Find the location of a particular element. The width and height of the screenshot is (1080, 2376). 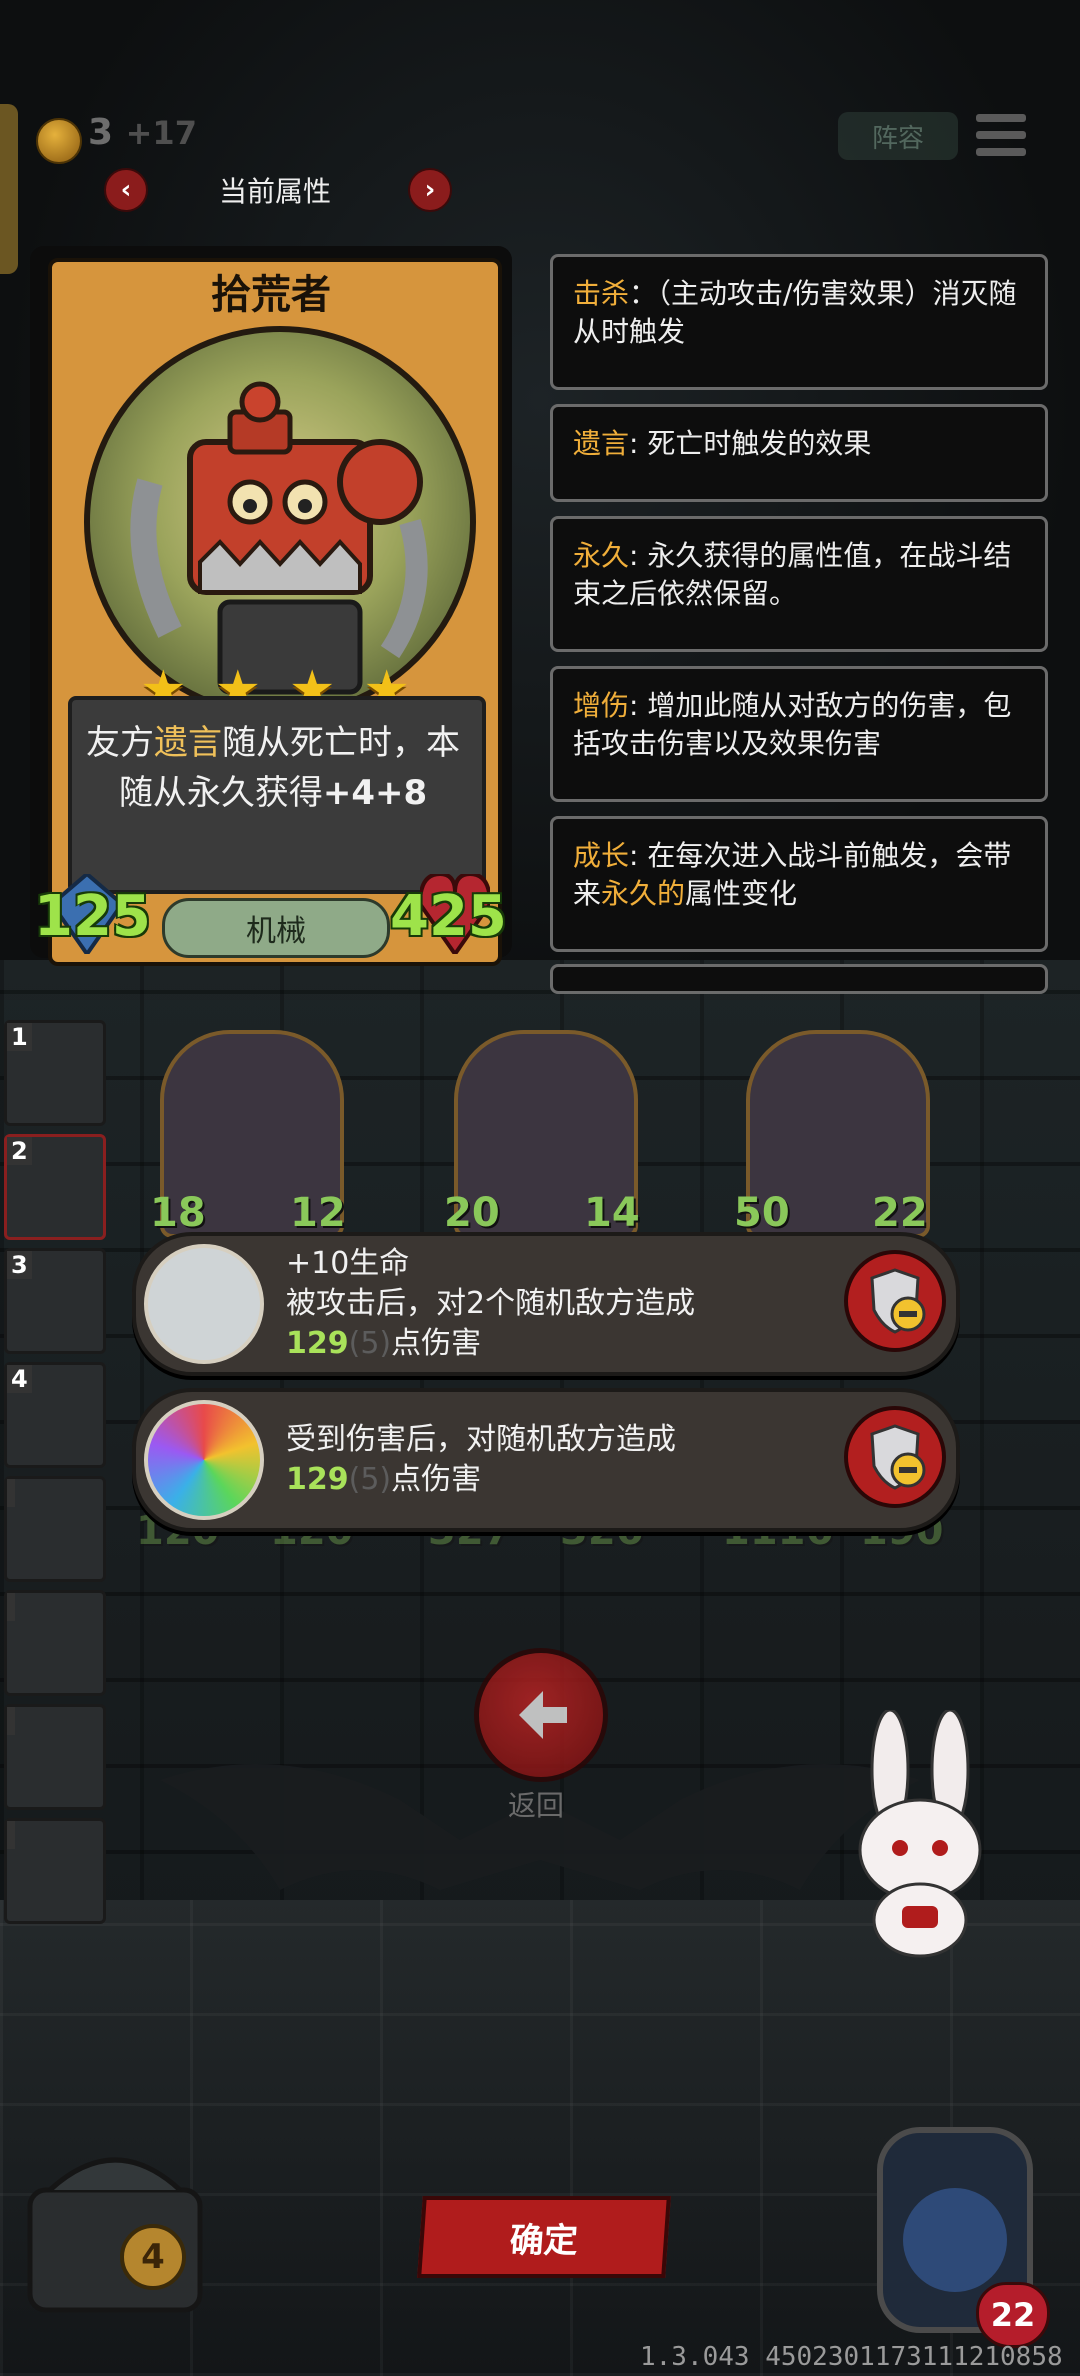

prev-attribute-button: ‹ is located at coordinates (126, 190).